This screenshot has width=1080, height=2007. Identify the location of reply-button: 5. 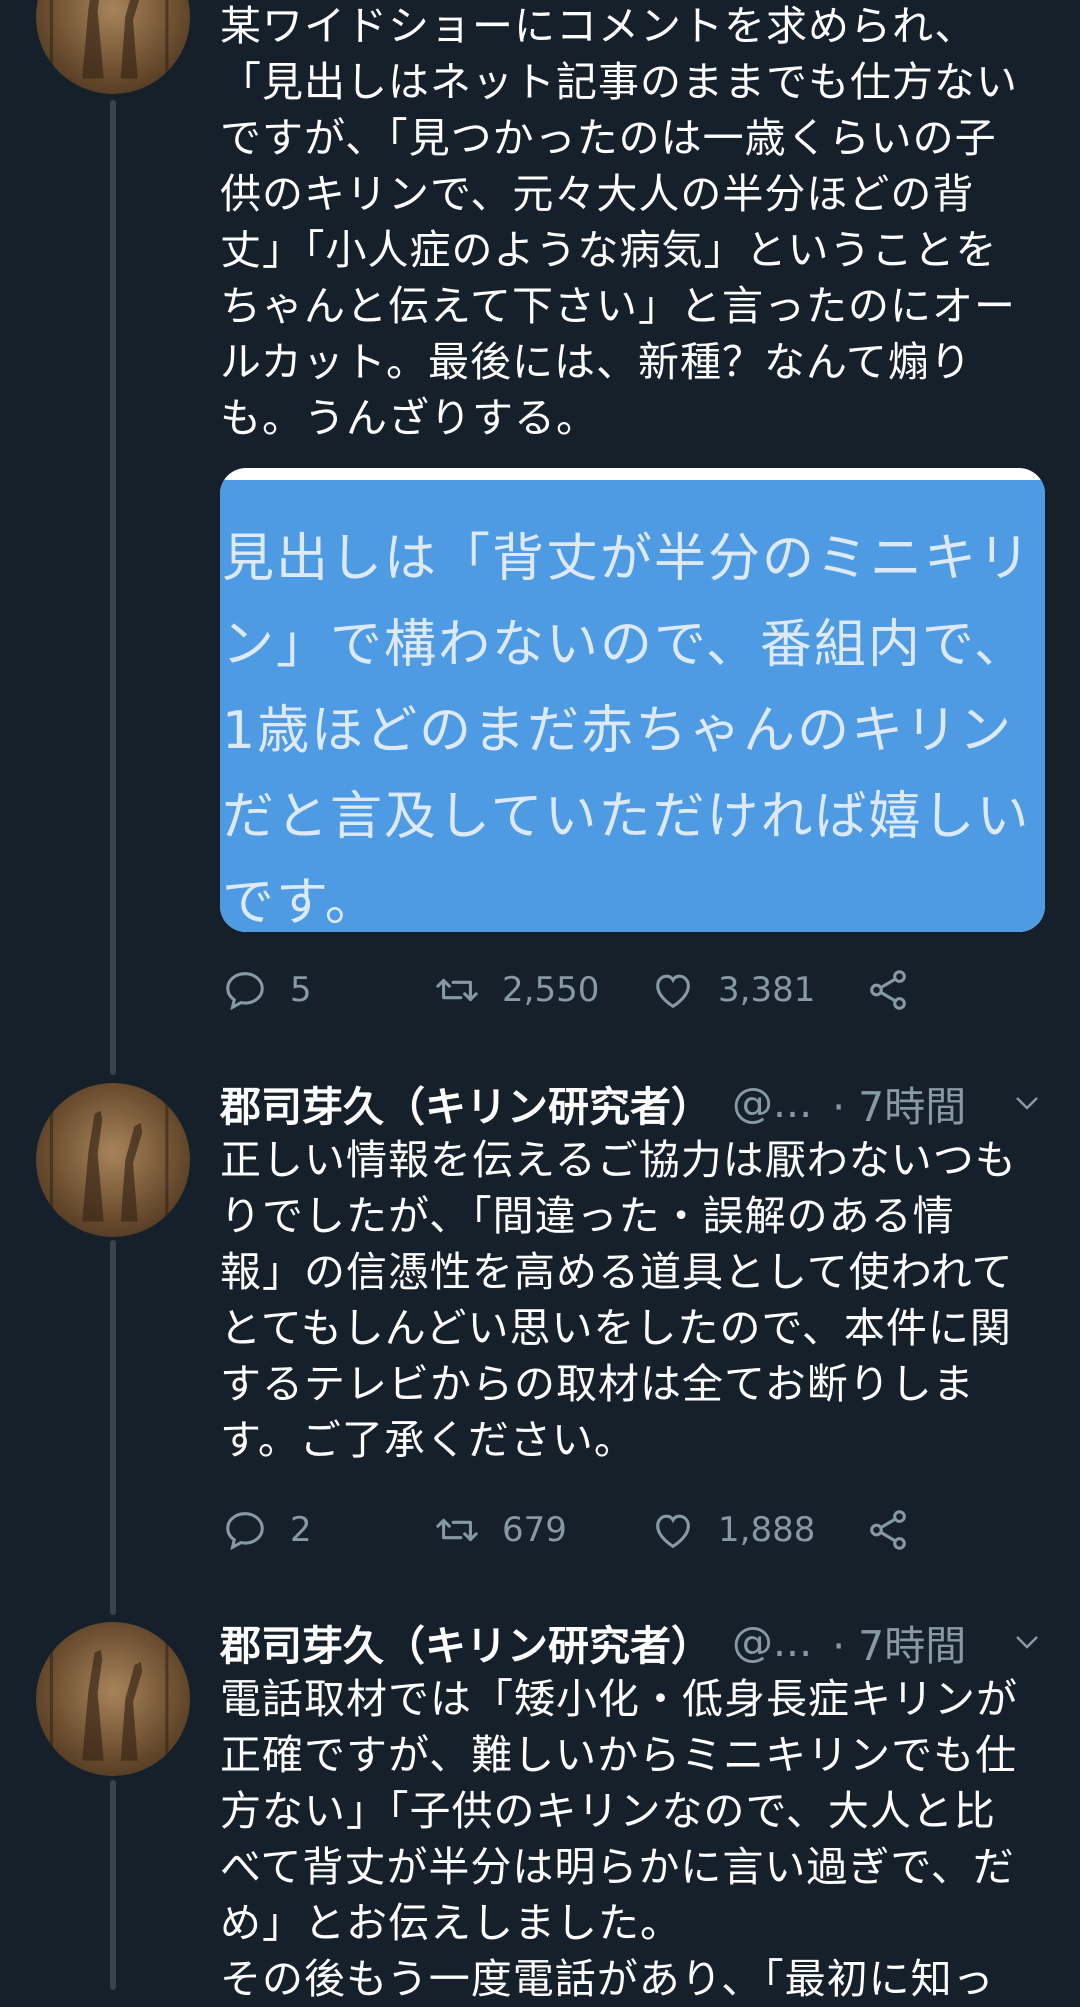
(267, 990).